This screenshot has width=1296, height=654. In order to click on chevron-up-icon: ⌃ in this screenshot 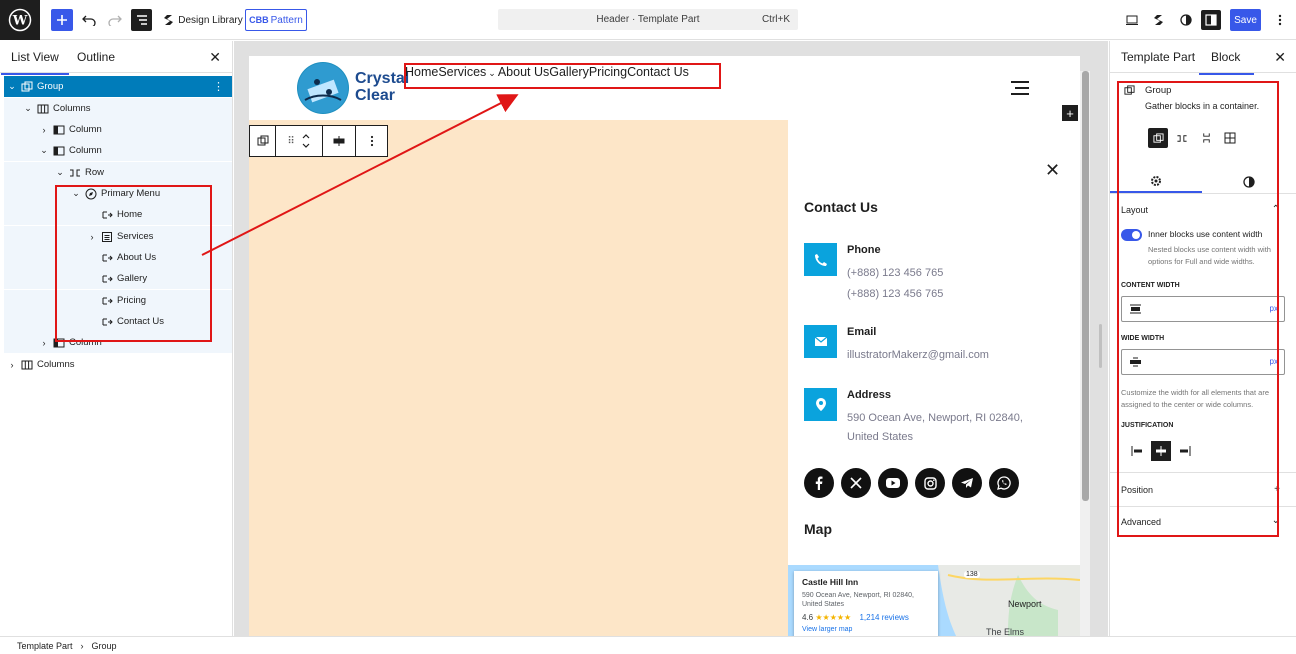, I will do `click(1276, 209)`.